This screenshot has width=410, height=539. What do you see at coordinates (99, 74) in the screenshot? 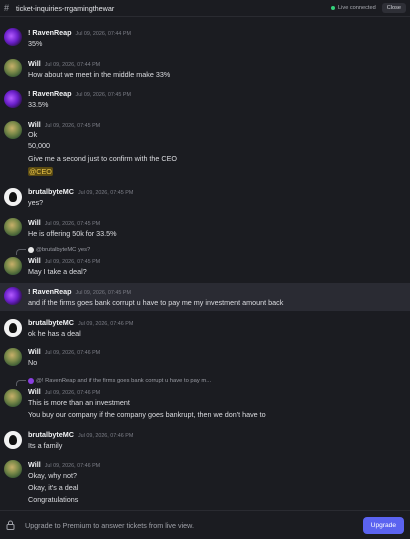
I see `message-text: How about we meet in the middle make 33%` at bounding box center [99, 74].